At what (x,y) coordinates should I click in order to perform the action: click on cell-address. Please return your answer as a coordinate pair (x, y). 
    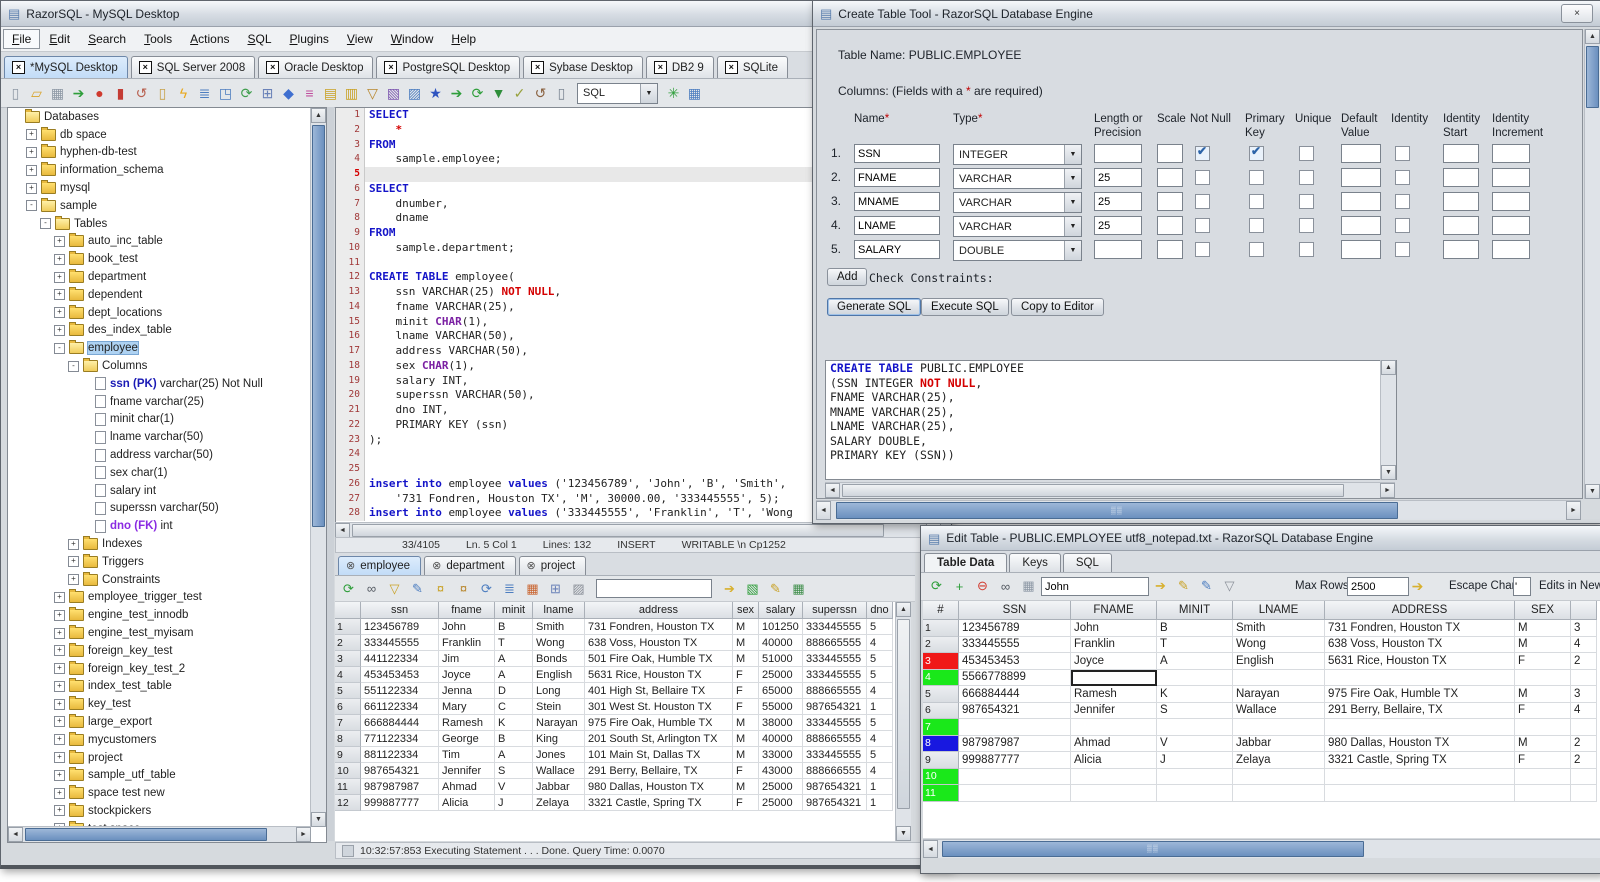
    Looking at the image, I should click on (1420, 677).